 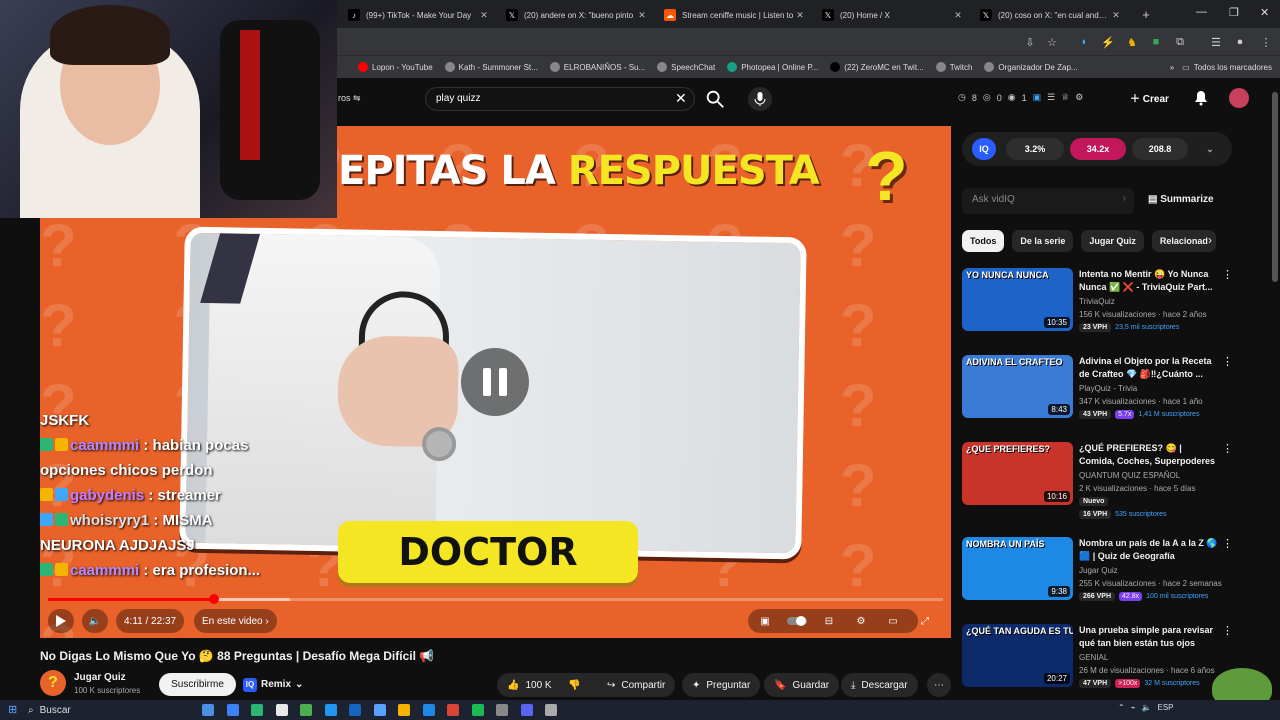 I want to click on obs-icon, so click(x=551, y=710).